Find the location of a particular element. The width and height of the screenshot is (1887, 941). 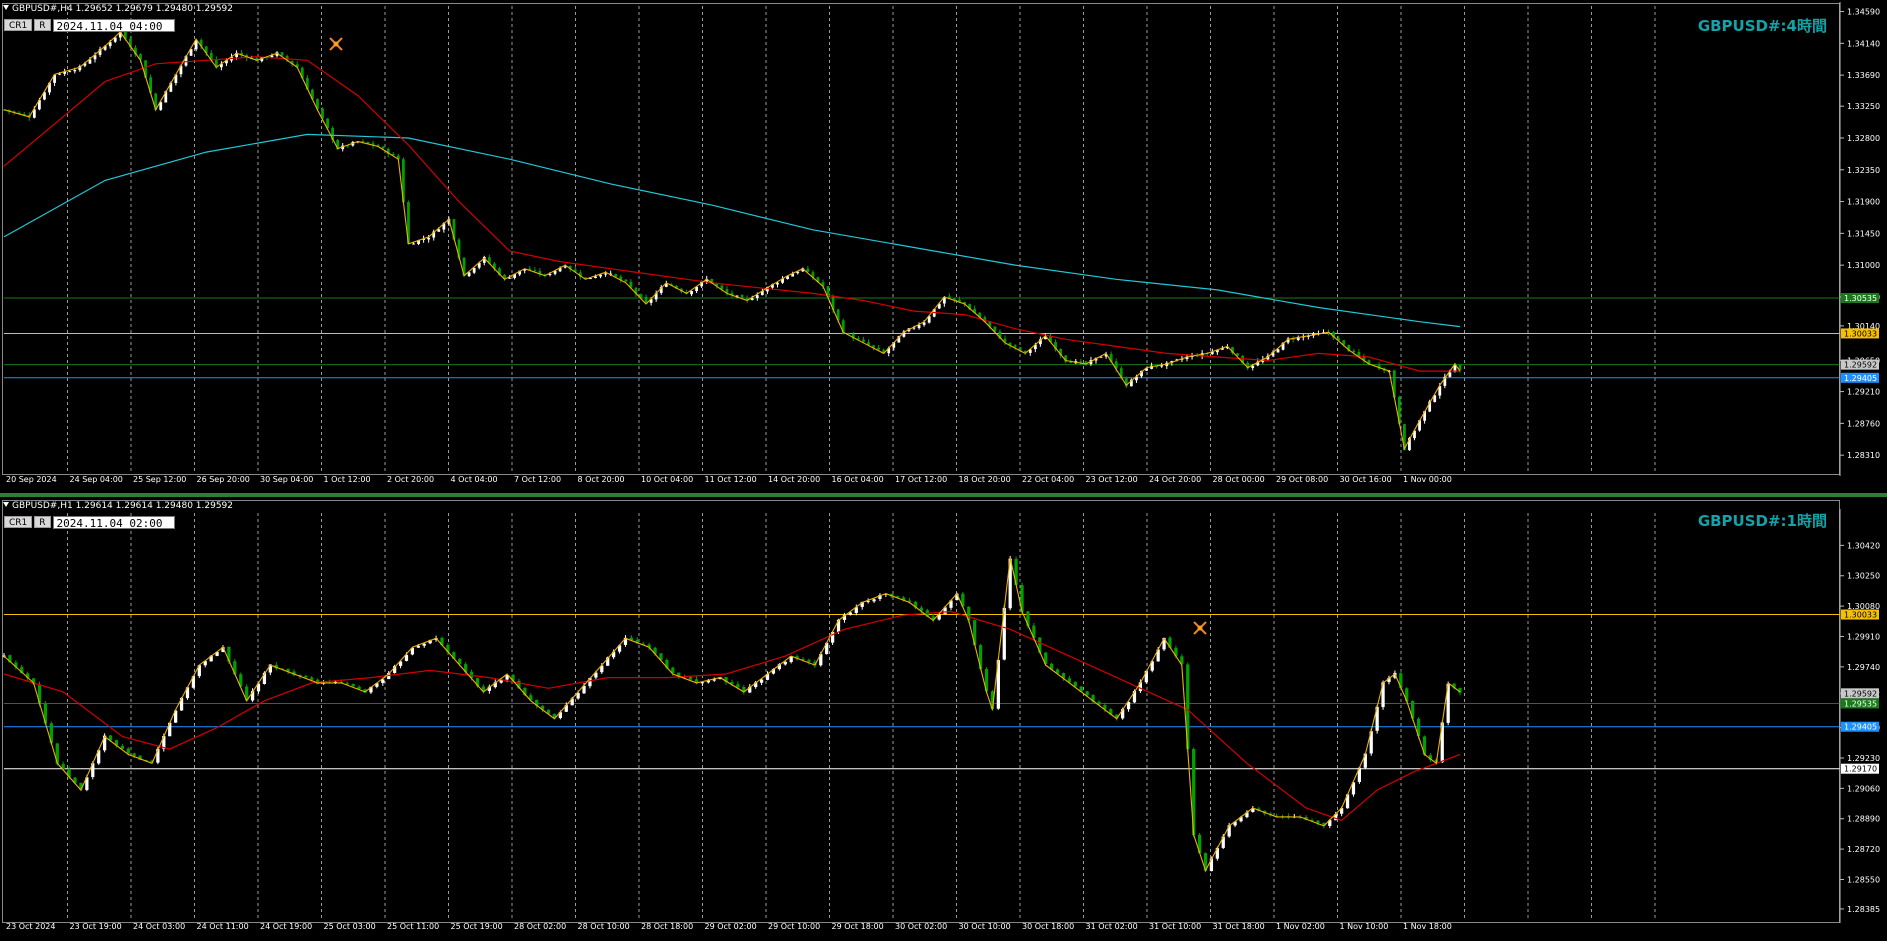

price-tick-label: 1.34590 is located at coordinates (1863, 12).